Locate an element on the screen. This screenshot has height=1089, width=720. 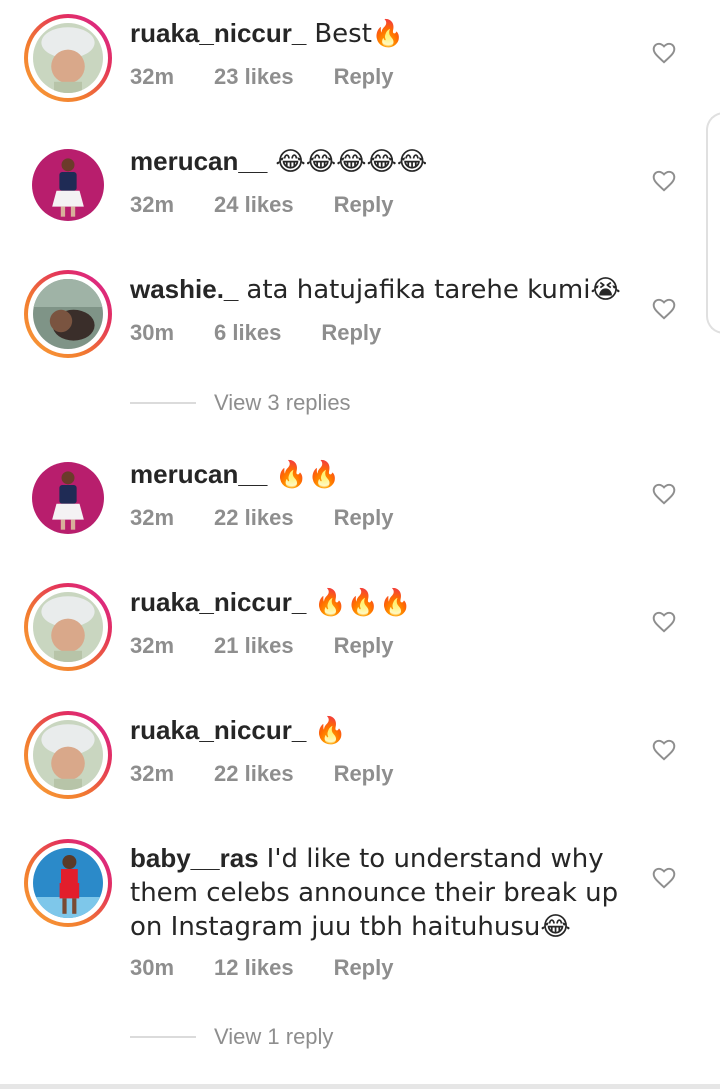
comment-body: merucan__ 😂😂😂😂😂 is located at coordinates (380, 162).